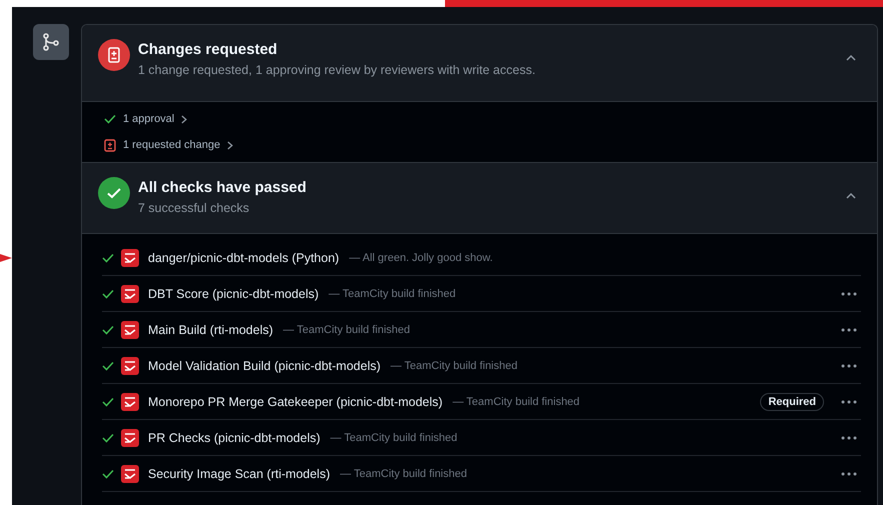  Describe the element at coordinates (244, 257) in the screenshot. I see `check-name: danger/picnic-dbt-models (Python)` at that location.